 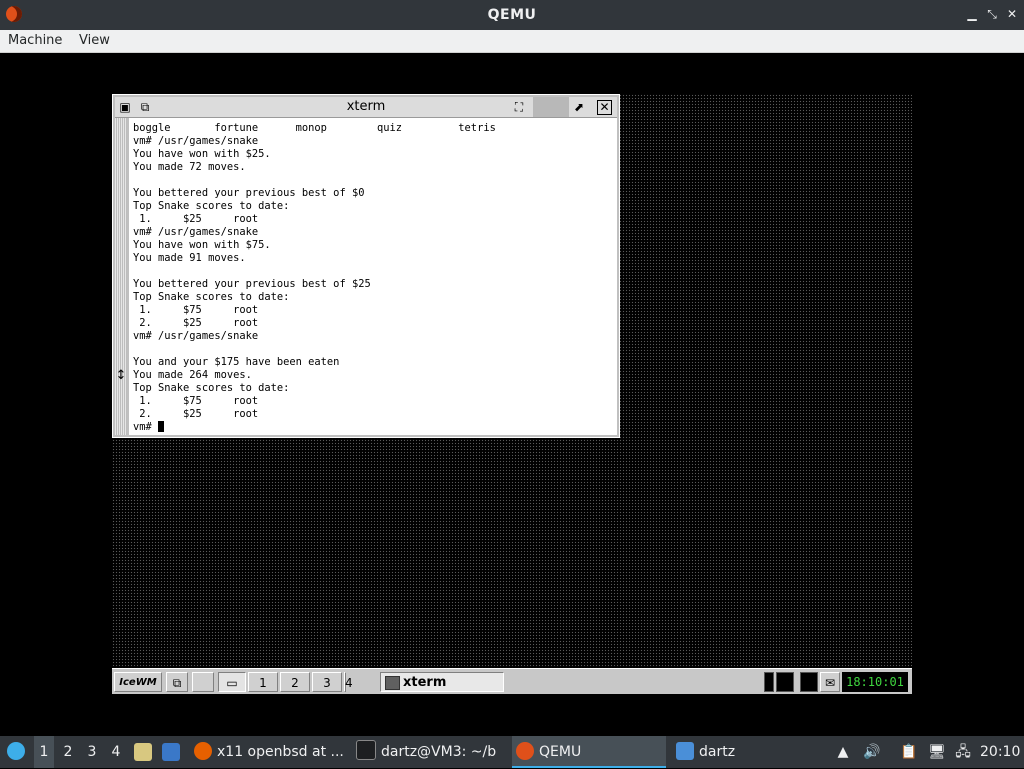 What do you see at coordinates (875, 682) in the screenshot?
I see `guest-clock: 18:10:01` at bounding box center [875, 682].